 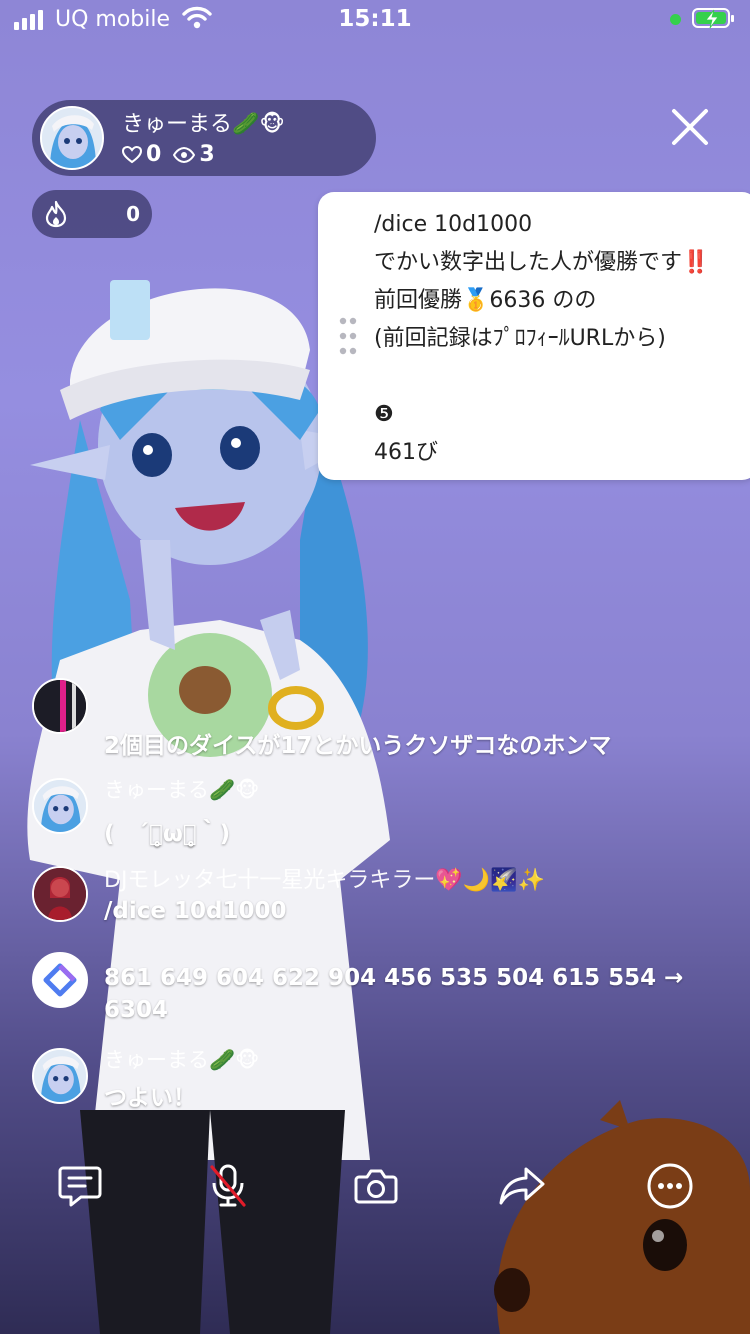 What do you see at coordinates (675, 19) in the screenshot?
I see `privacy-dot` at bounding box center [675, 19].